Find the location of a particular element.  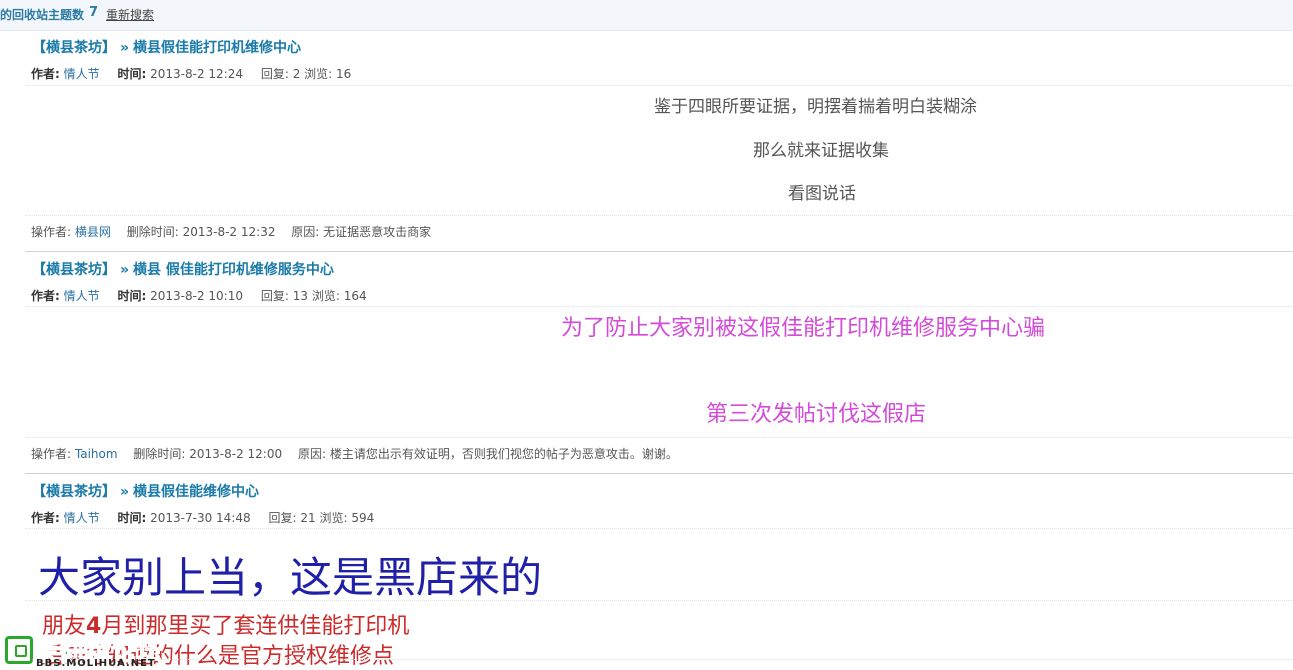

post-time: 2013-8-2 10:10 is located at coordinates (196, 296).